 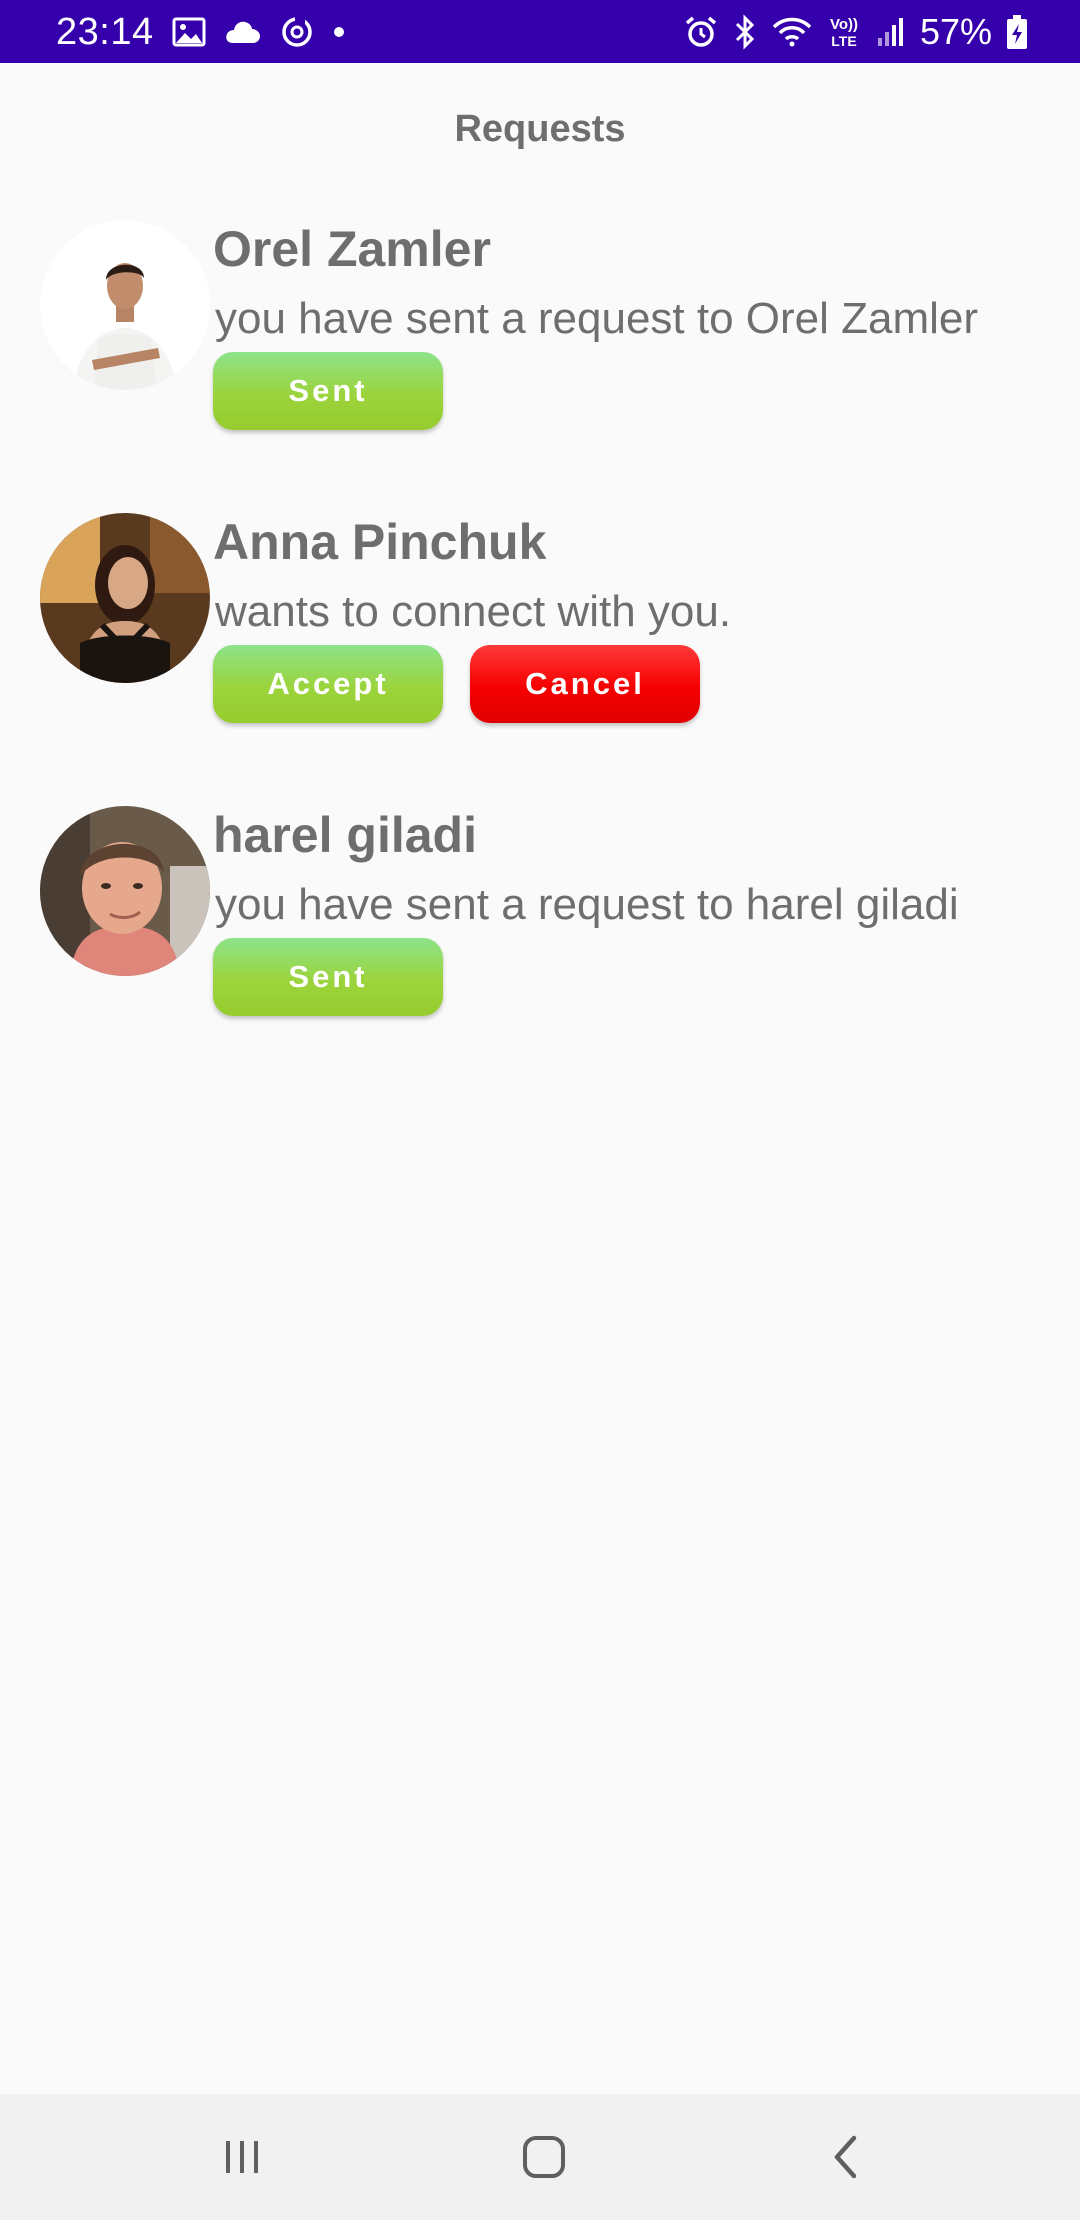 What do you see at coordinates (328, 684) in the screenshot?
I see `accept-button: Accept` at bounding box center [328, 684].